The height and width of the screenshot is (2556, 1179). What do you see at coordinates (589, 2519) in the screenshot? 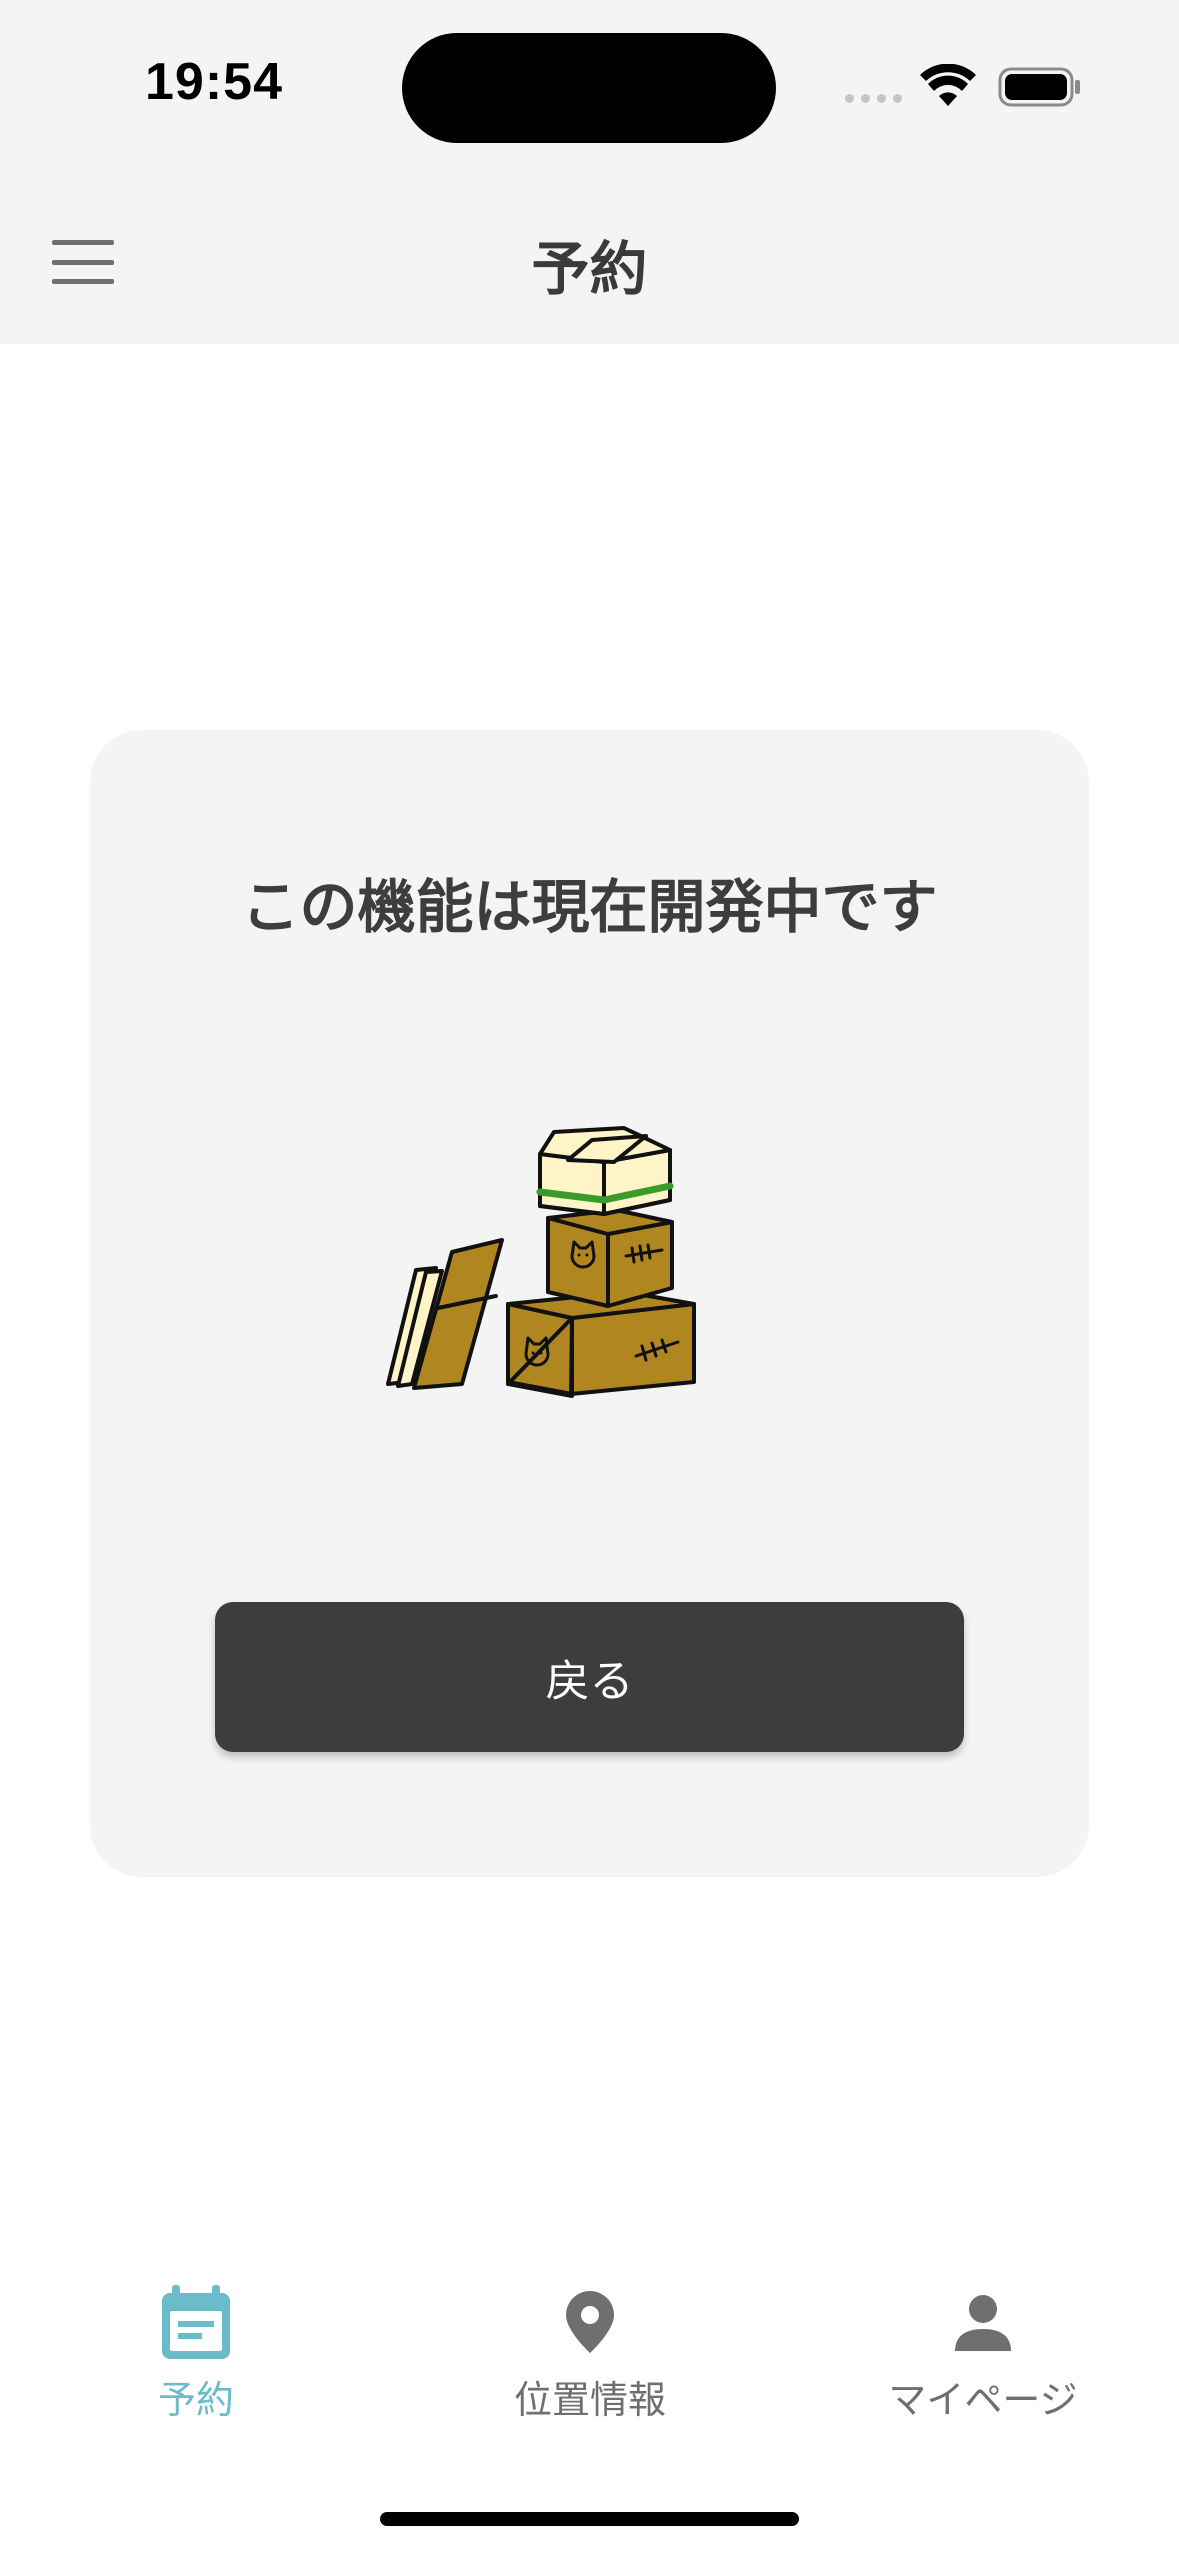
I see `home-indicator` at bounding box center [589, 2519].